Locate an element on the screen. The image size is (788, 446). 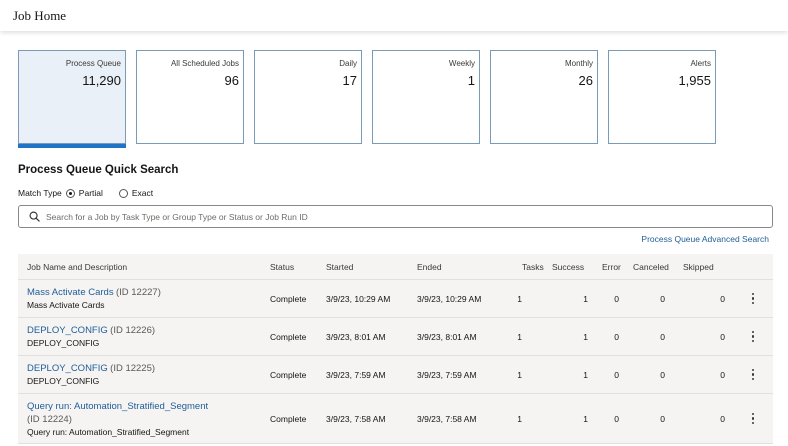
tile-monthly: Monthly 26 is located at coordinates (544, 97).